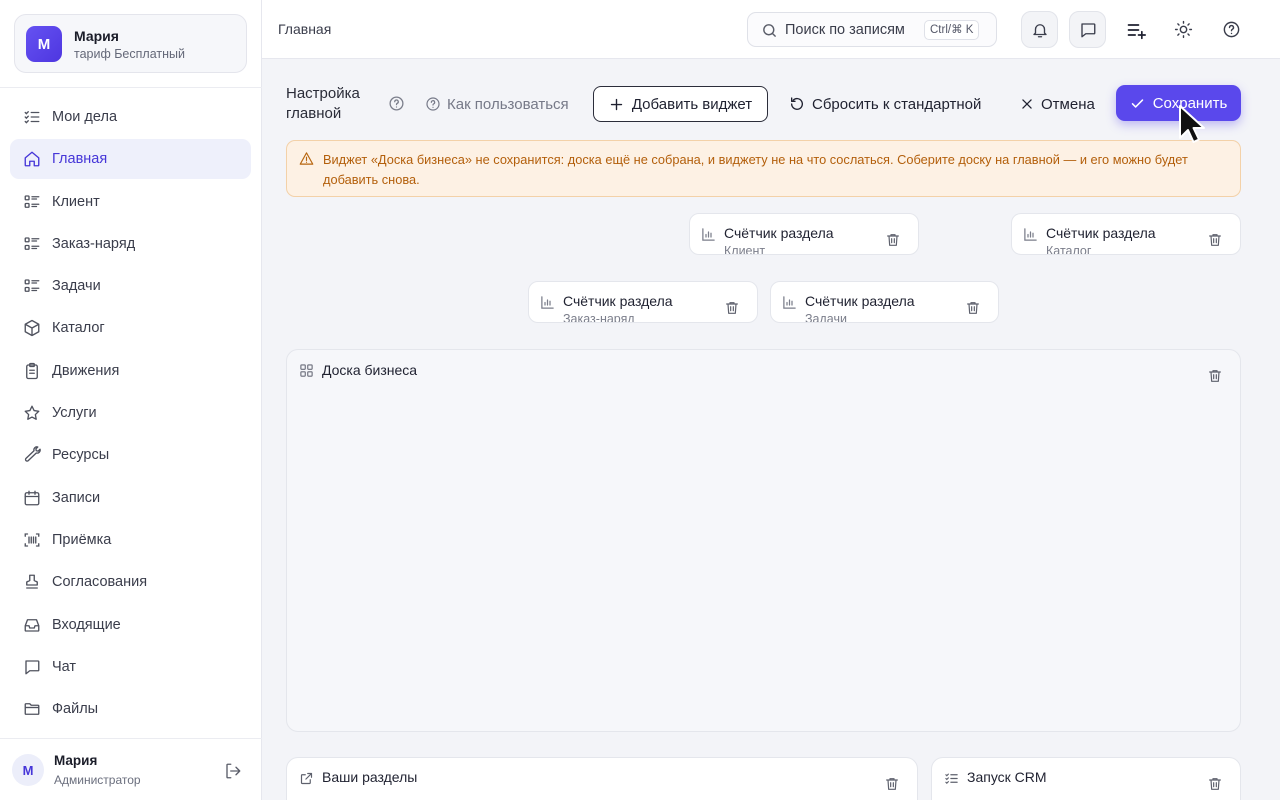 The width and height of the screenshot is (1280, 800). What do you see at coordinates (76, 497) in the screenshot?
I see `sidebar-item-label: Записи` at bounding box center [76, 497].